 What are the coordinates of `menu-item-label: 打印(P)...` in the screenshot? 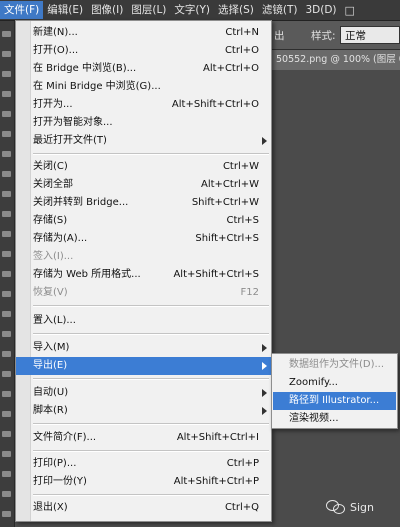 It's located at (55, 463).